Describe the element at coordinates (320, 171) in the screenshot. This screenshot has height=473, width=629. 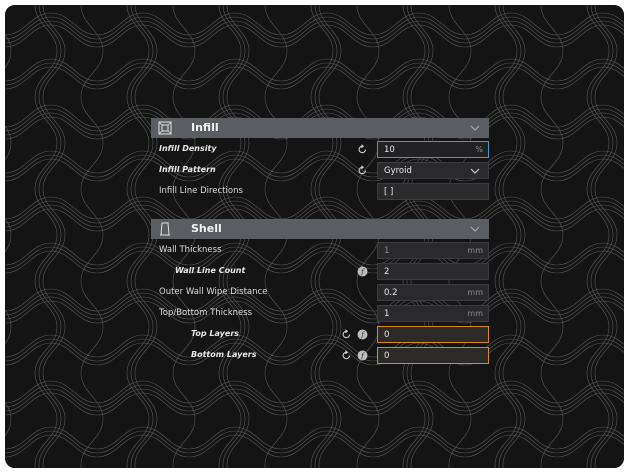
I see `setting-row-infill-pattern: Infill Pattern Gyroid` at that location.